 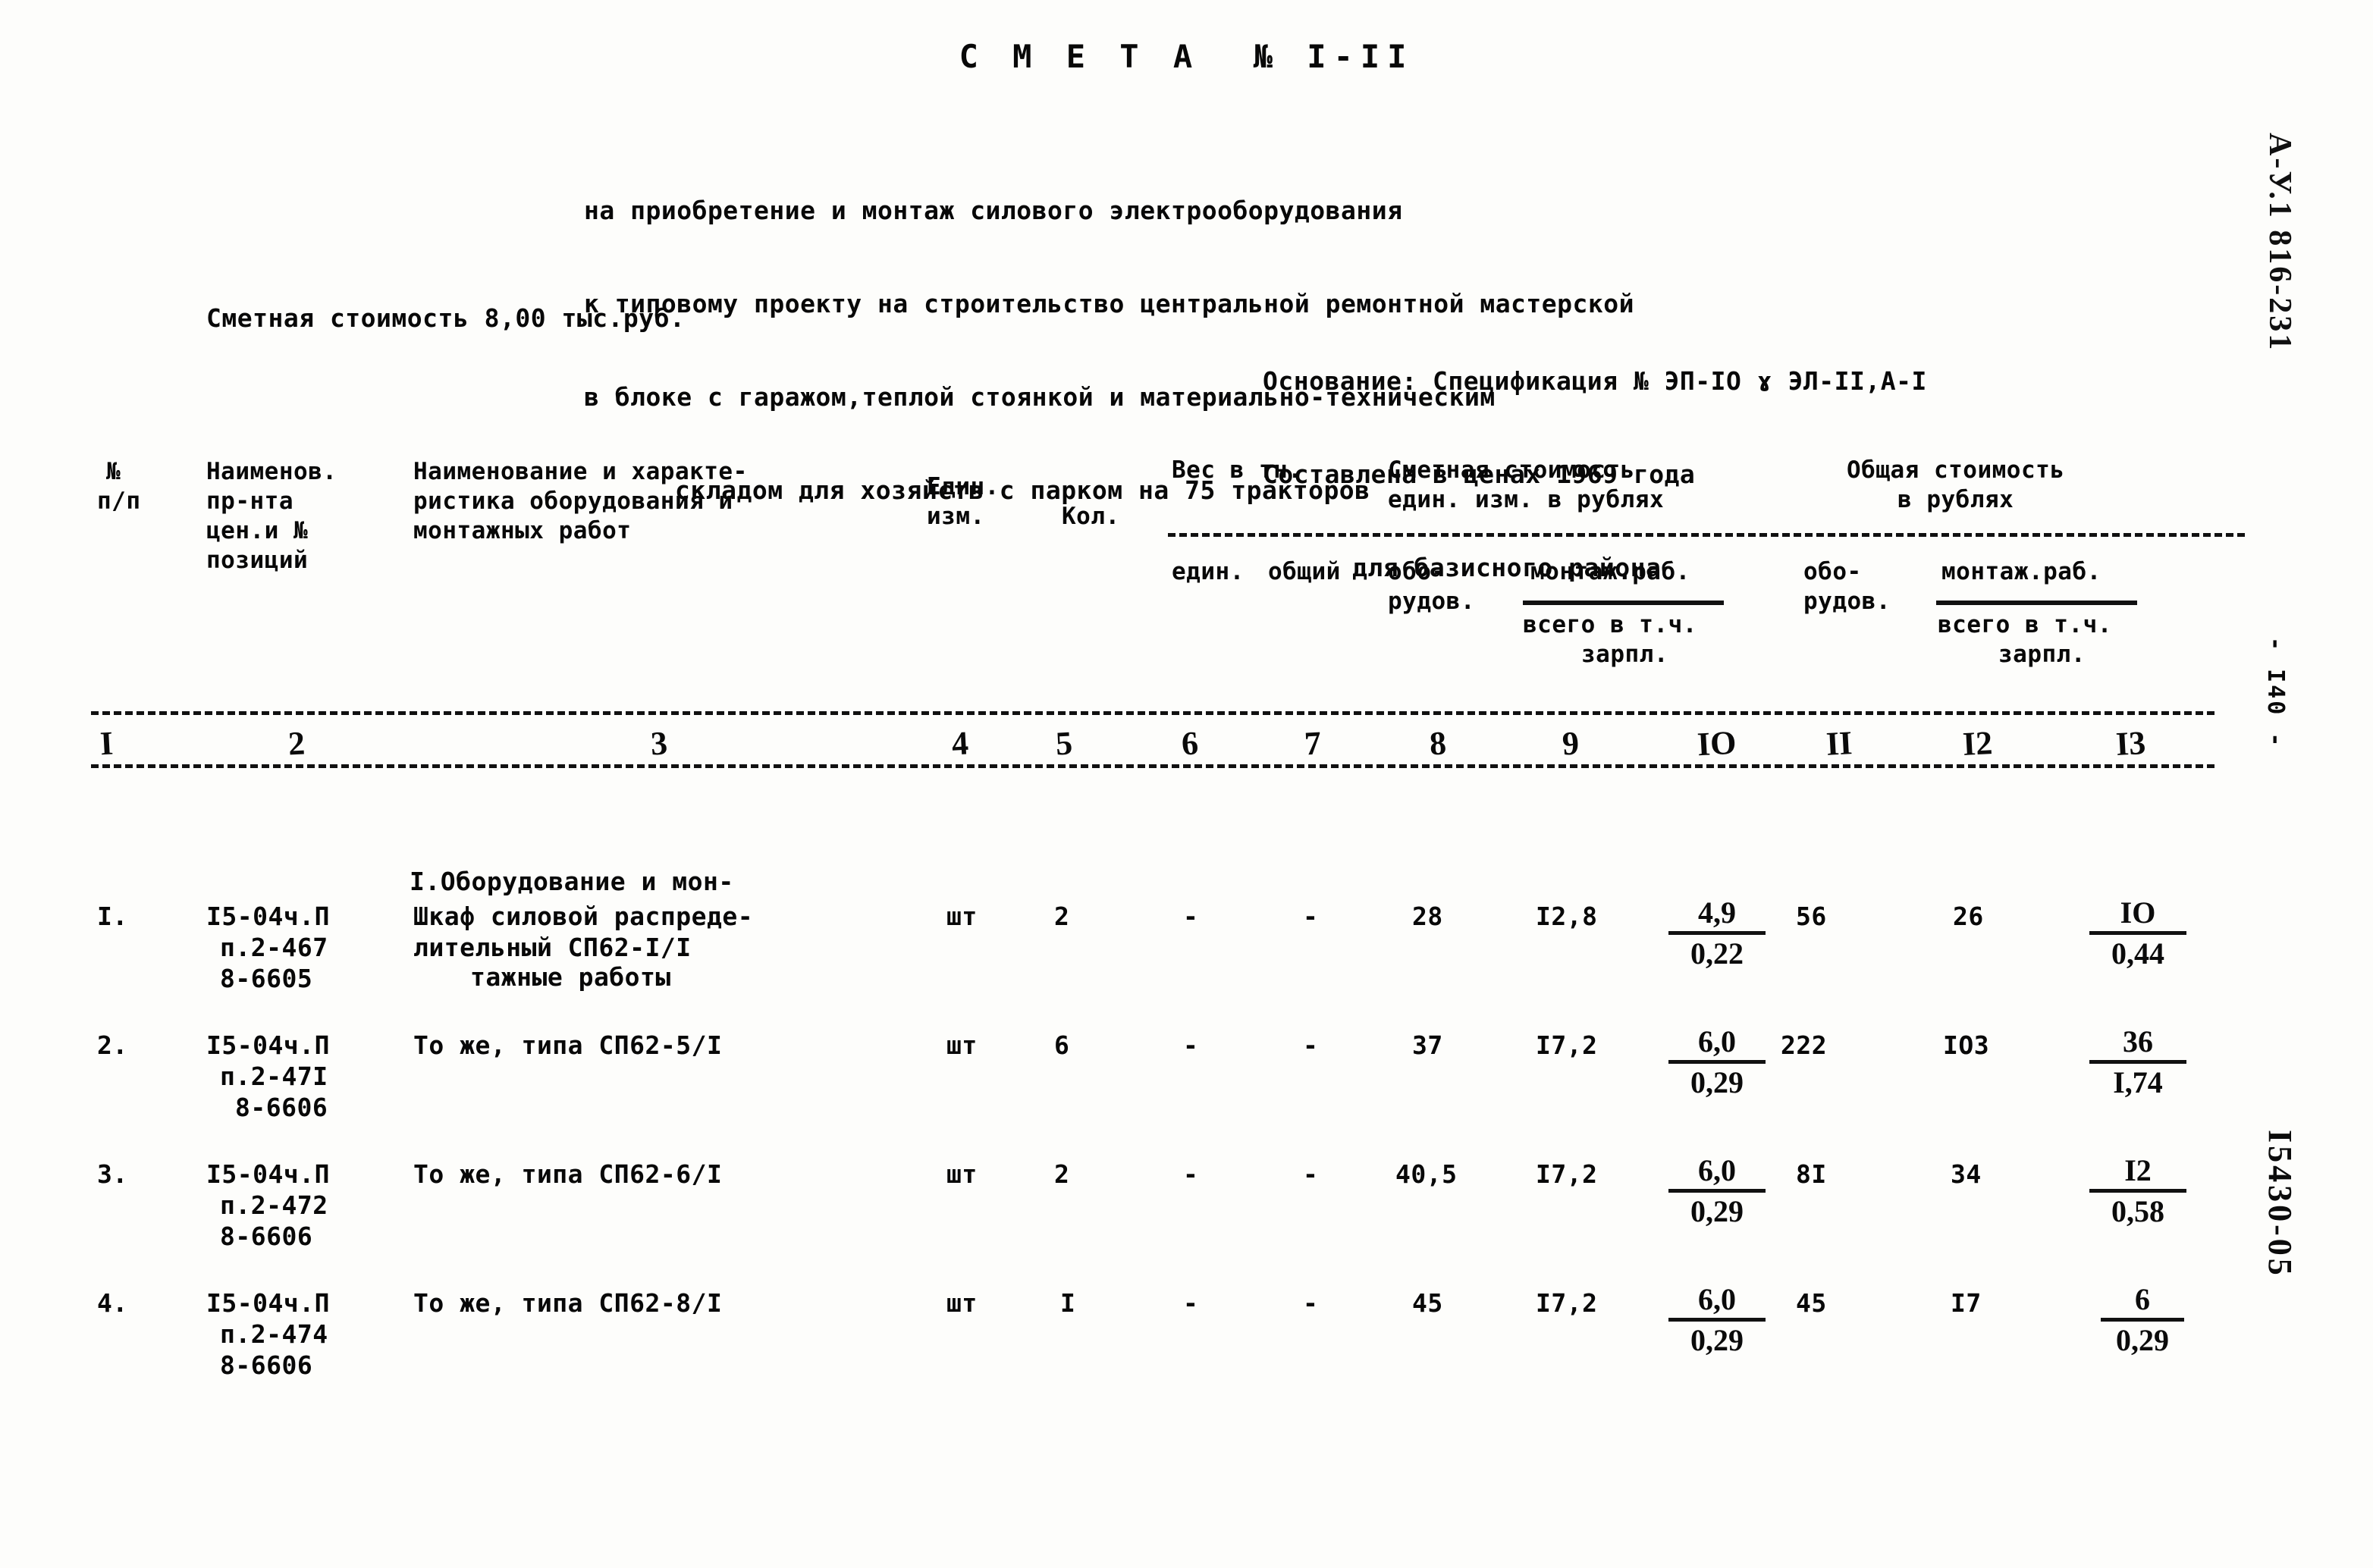 I want to click on description-line1: Шкаф силовой распреде-, so click(x=583, y=917).